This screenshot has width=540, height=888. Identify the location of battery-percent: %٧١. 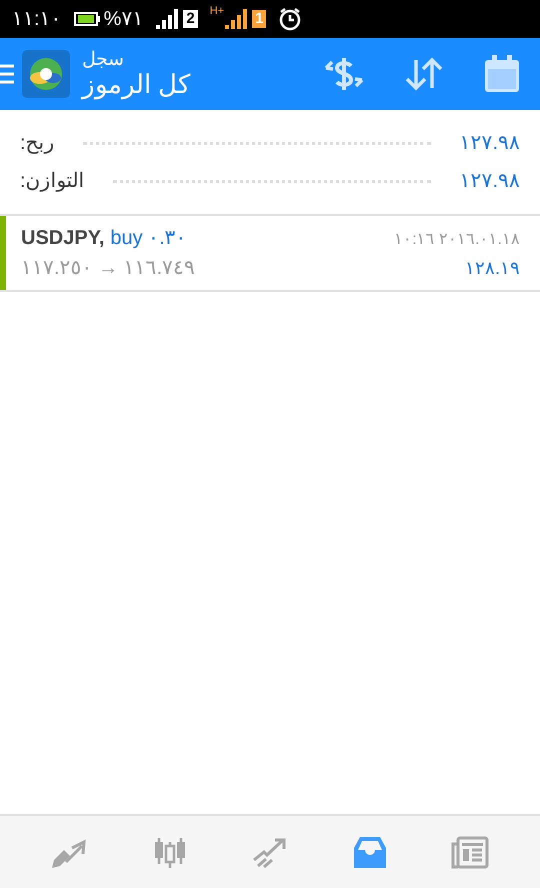
(124, 19).